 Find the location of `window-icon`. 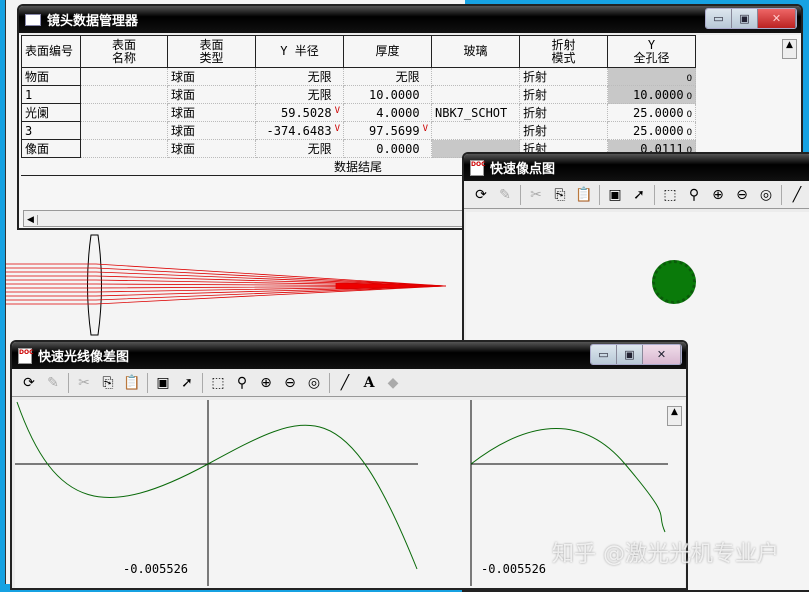

window-icon is located at coordinates (33, 19).